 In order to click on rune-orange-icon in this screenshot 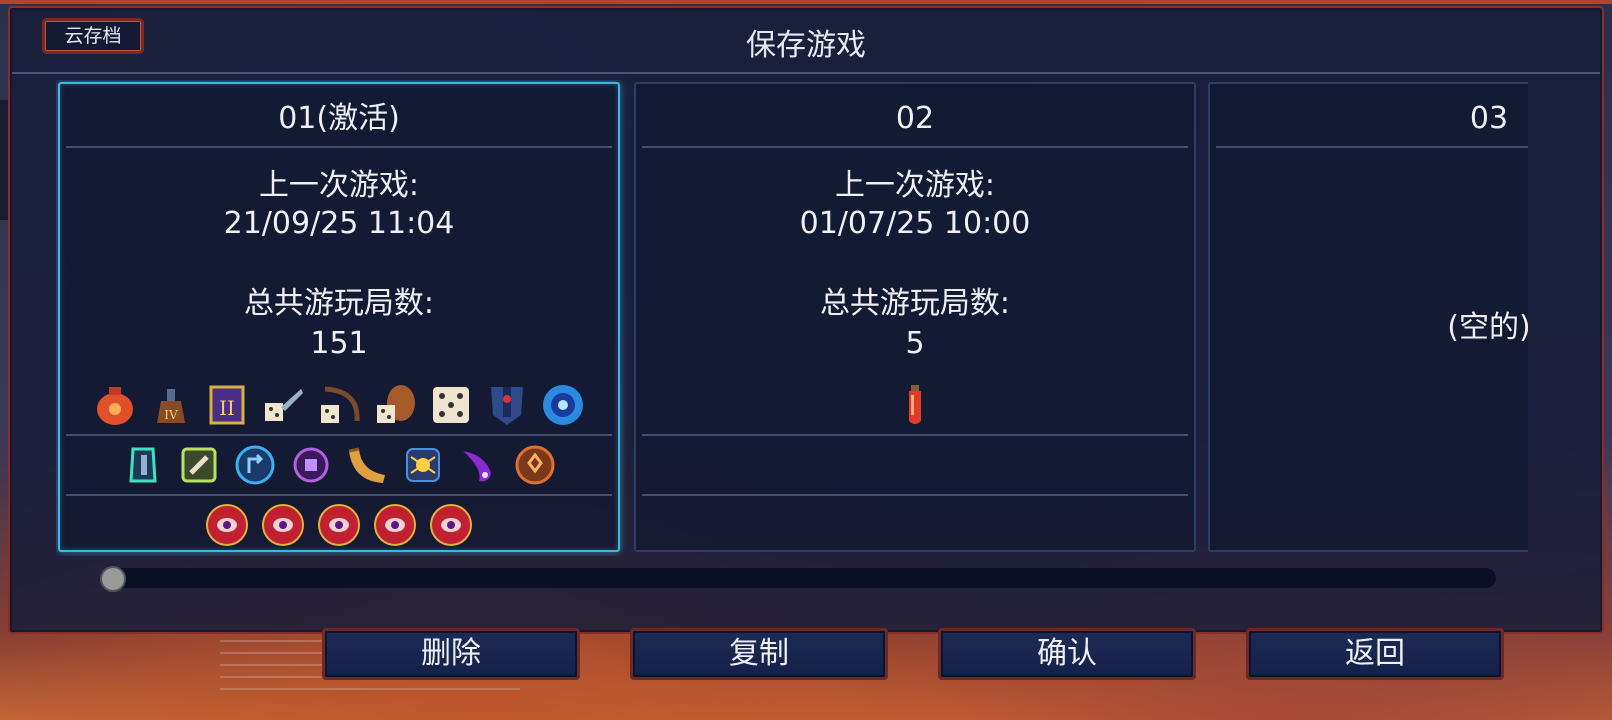, I will do `click(535, 465)`.